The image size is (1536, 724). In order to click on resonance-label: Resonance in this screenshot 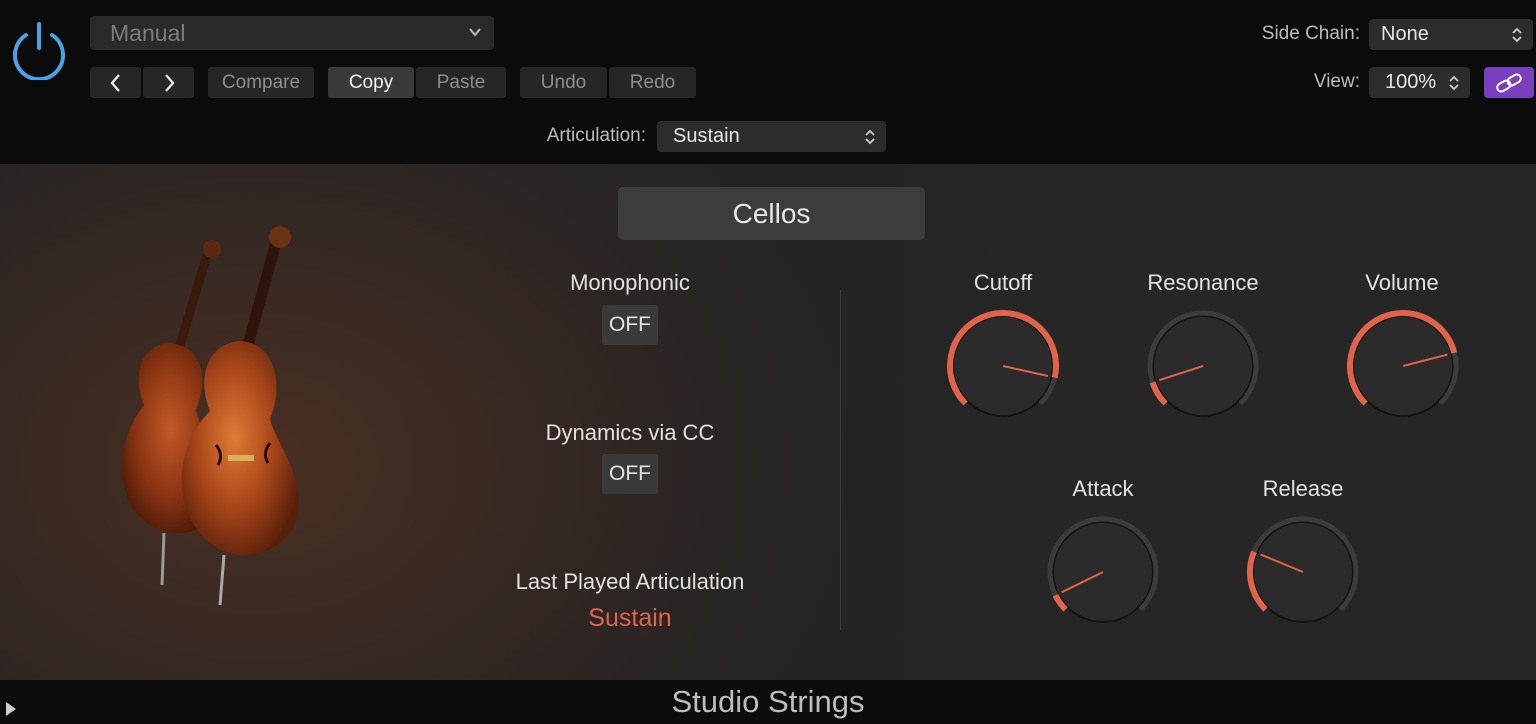, I will do `click(1203, 282)`.